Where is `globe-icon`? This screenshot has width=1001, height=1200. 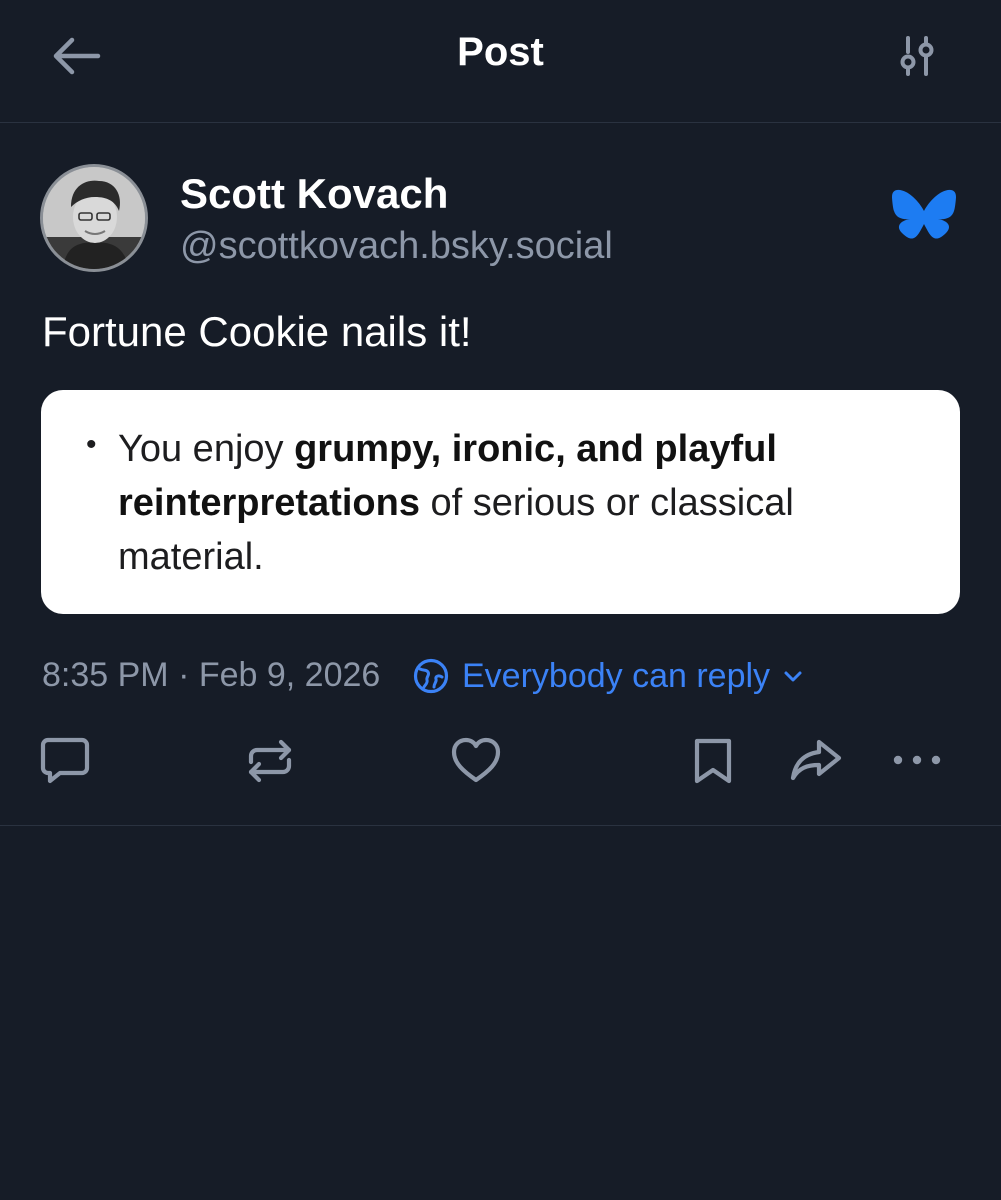 globe-icon is located at coordinates (431, 676).